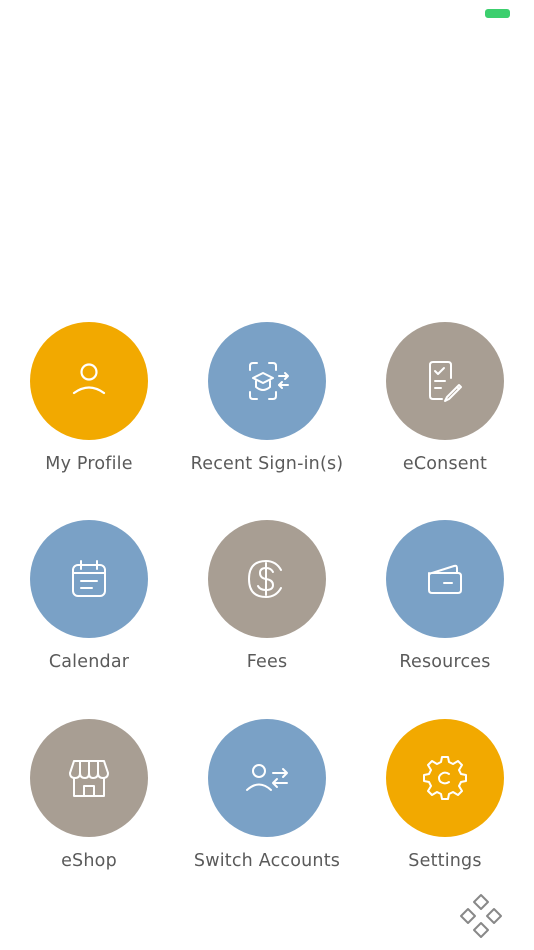 This screenshot has width=534, height=950. What do you see at coordinates (267, 464) in the screenshot?
I see `menu-item-label: Recent Sign-in(s)` at bounding box center [267, 464].